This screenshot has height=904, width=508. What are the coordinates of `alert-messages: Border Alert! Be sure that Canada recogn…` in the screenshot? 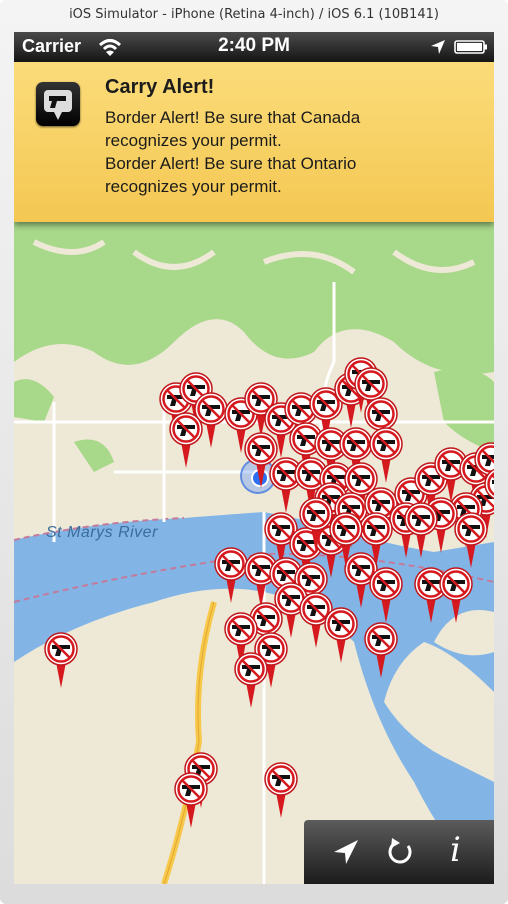 It's located at (295, 152).